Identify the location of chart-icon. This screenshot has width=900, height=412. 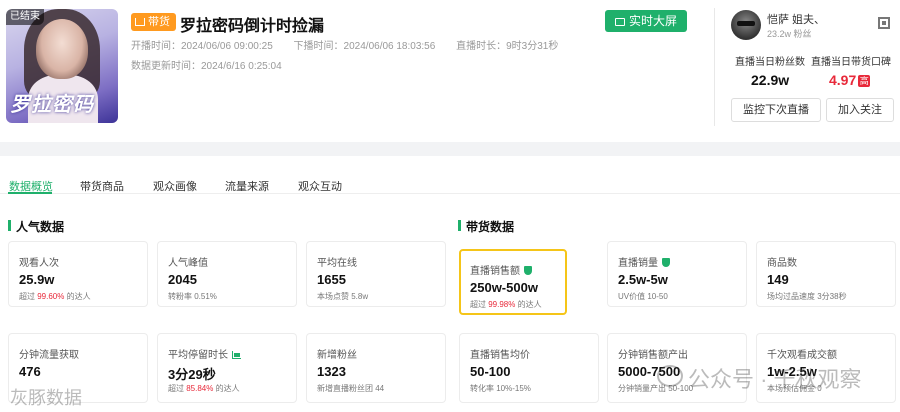
(236, 355).